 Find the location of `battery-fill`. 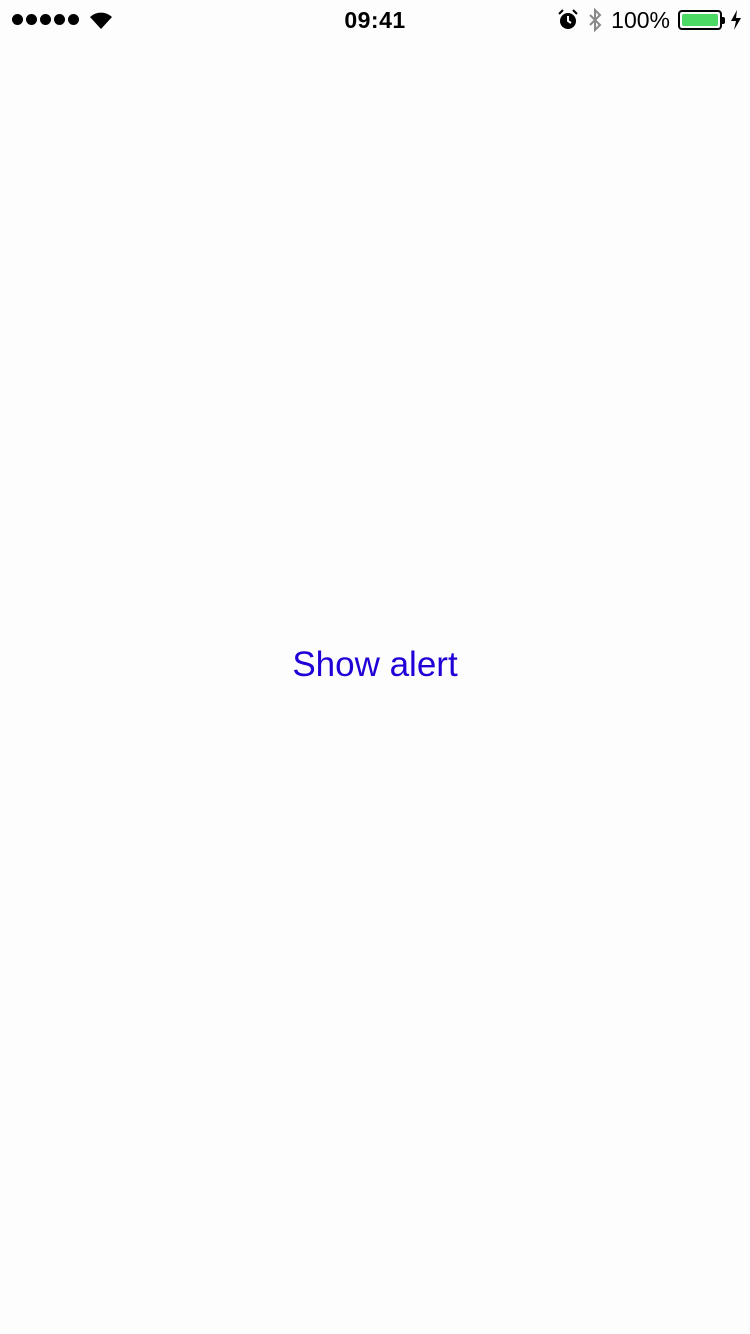

battery-fill is located at coordinates (700, 20).